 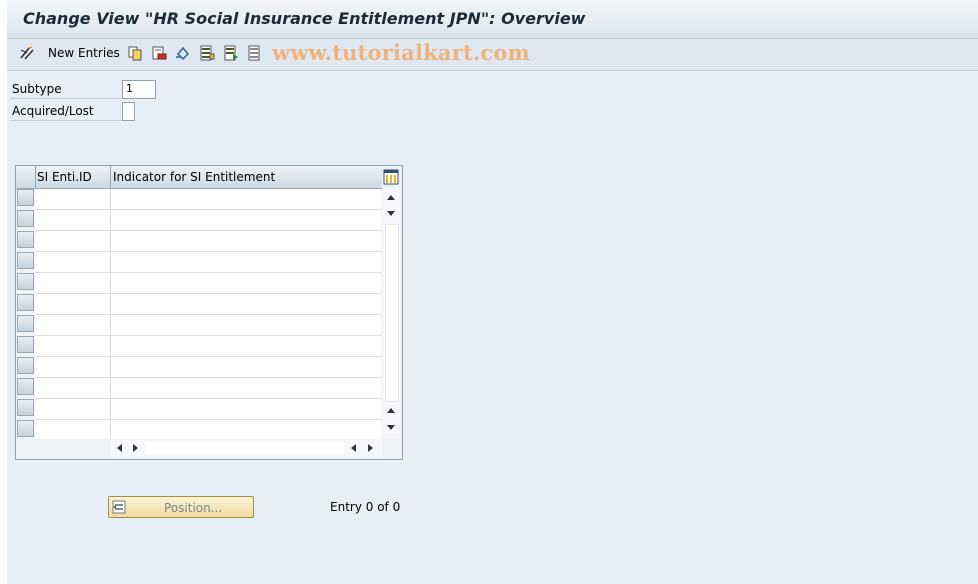 What do you see at coordinates (391, 410) in the screenshot?
I see `scroll-up-bottom-icon` at bounding box center [391, 410].